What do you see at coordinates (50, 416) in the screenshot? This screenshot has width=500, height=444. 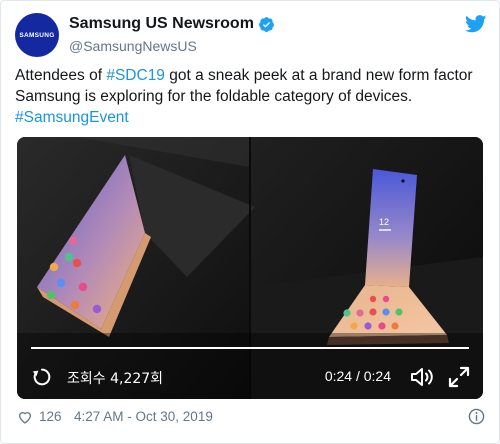 I see `like-count: 126` at bounding box center [50, 416].